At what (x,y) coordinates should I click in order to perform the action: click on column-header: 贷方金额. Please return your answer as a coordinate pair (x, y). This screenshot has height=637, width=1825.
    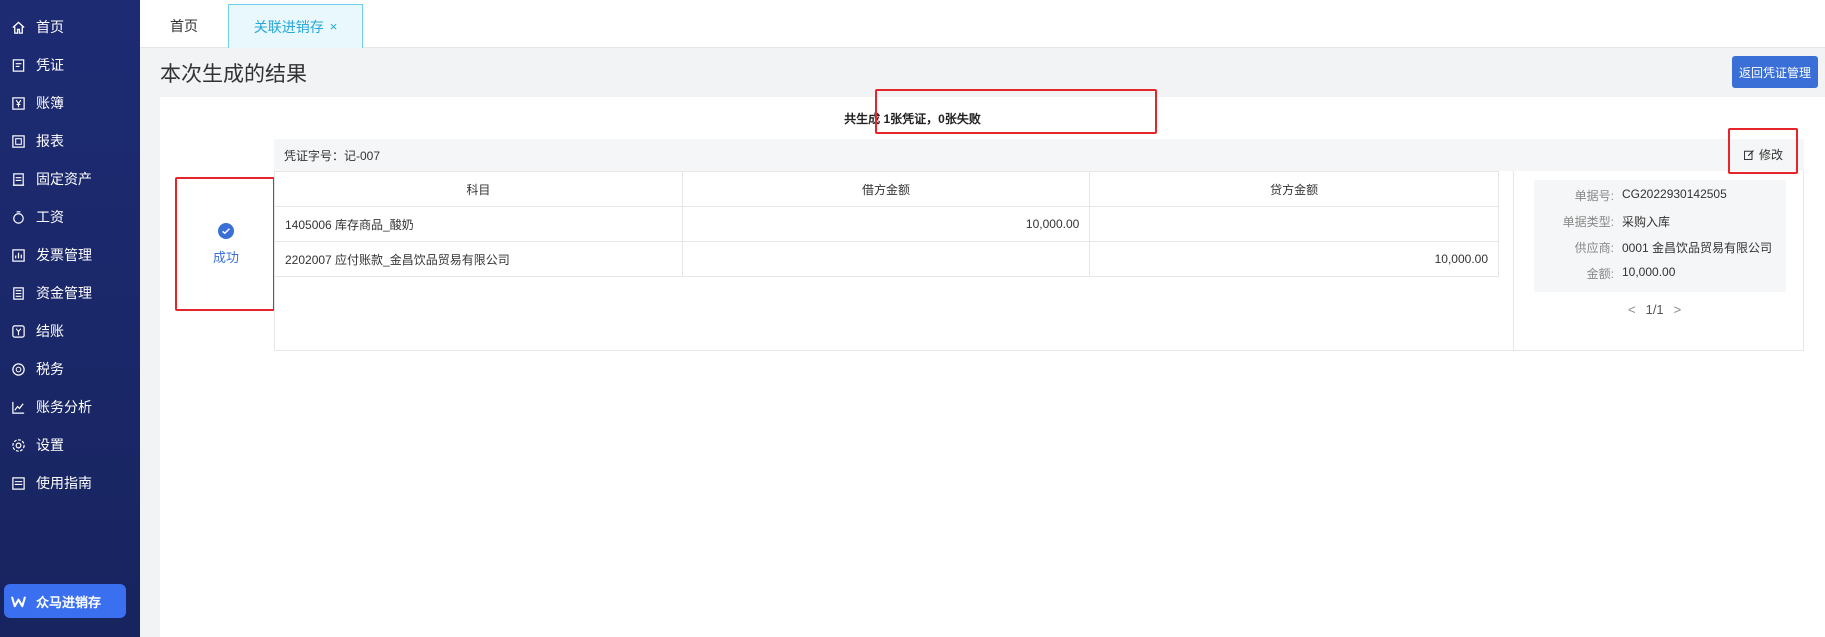
    Looking at the image, I should click on (1294, 189).